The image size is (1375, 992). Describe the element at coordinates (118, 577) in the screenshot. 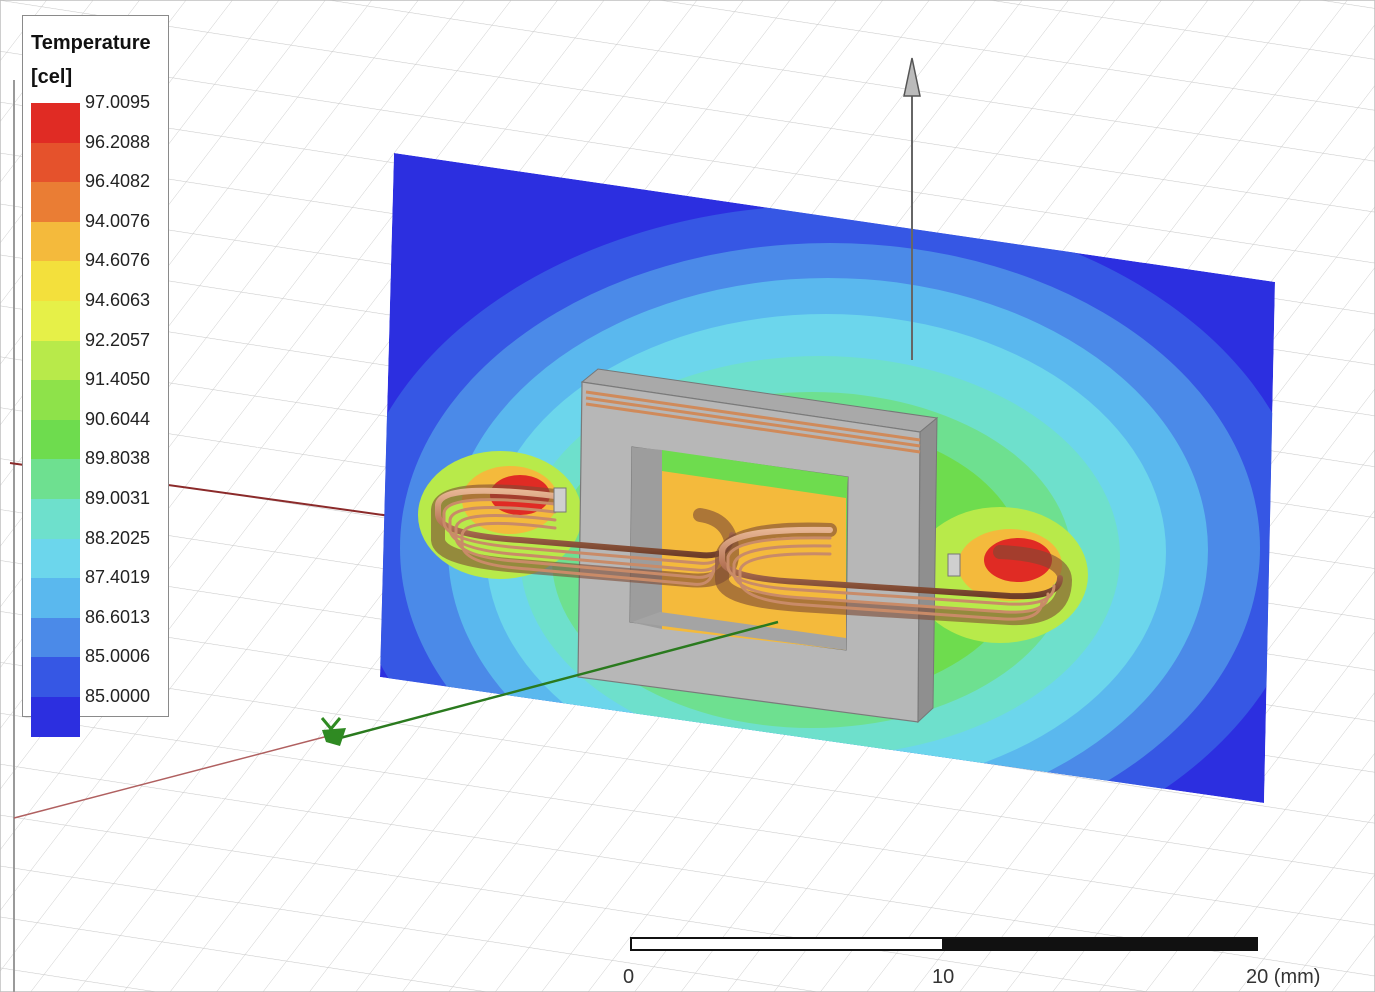

I see `legend-value: 87.4019` at that location.